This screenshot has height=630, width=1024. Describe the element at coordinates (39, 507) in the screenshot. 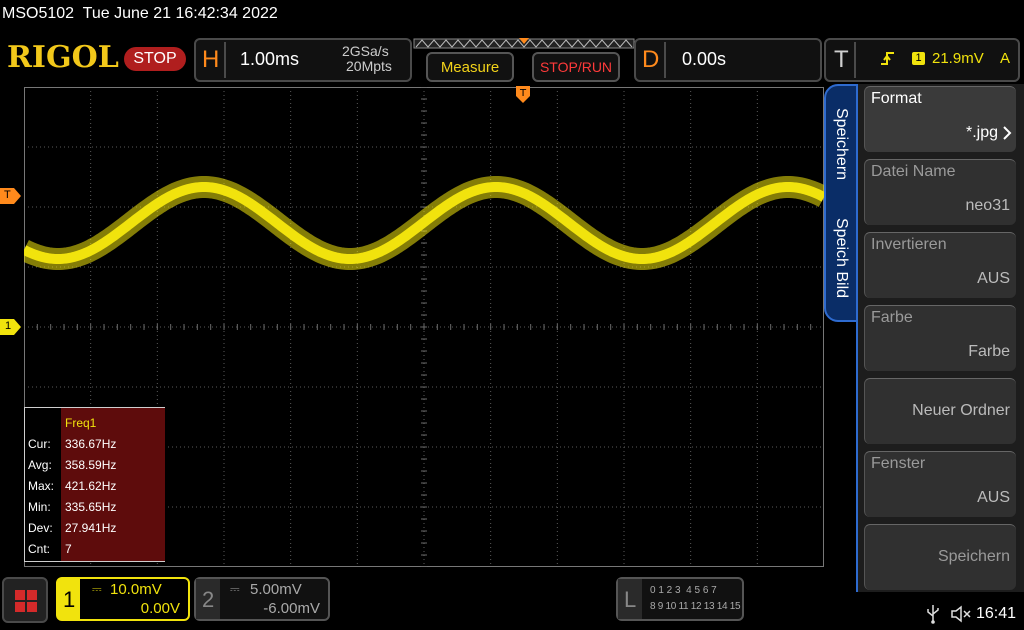

I see `measurement-label: Min:` at that location.